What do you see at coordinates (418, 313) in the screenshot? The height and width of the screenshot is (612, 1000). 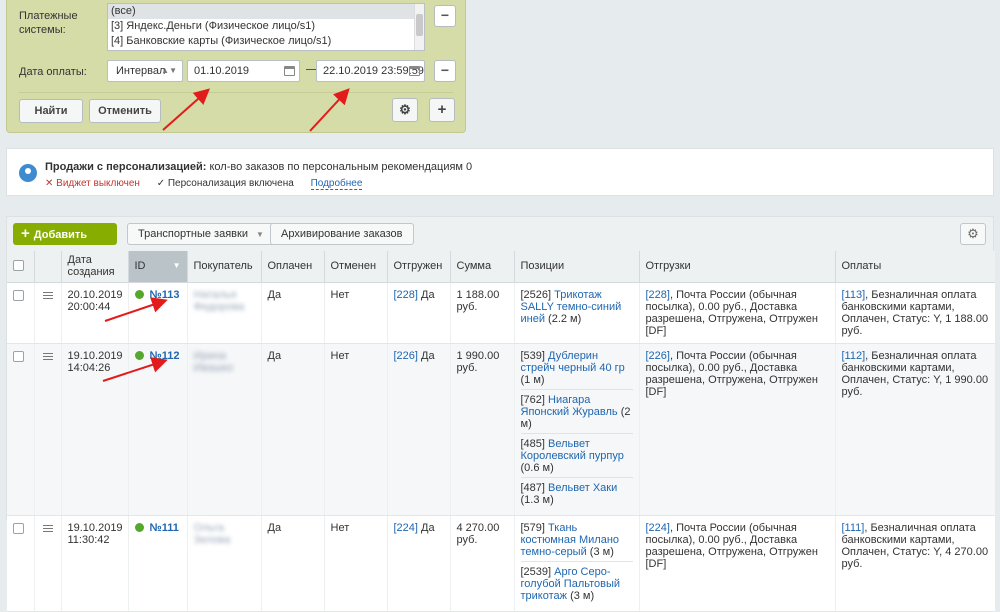 I see `order-shipped: [228] Да` at bounding box center [418, 313].